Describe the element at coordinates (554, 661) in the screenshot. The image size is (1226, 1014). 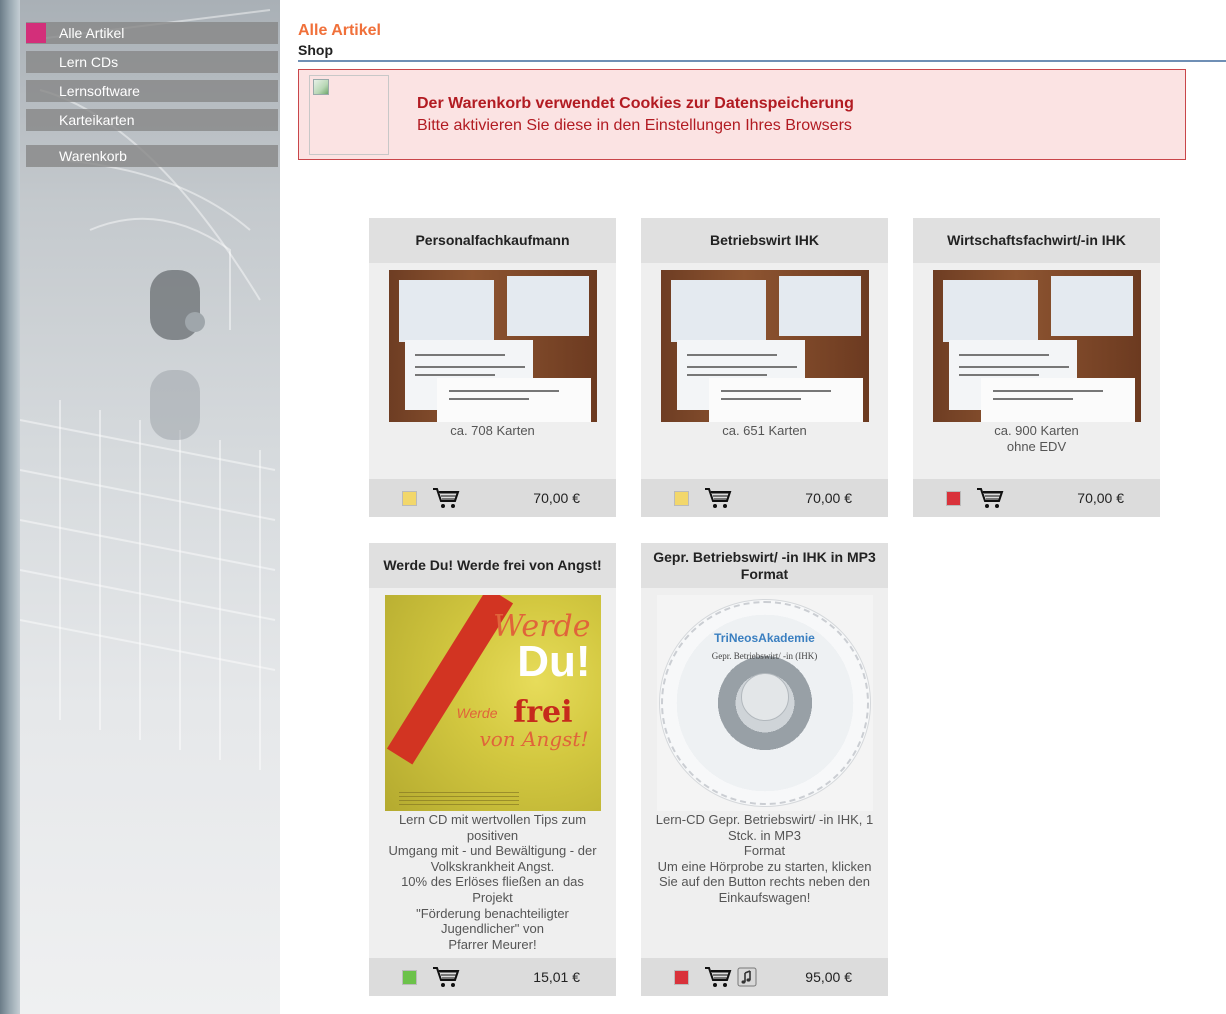
I see `cover-text: Du!` at that location.